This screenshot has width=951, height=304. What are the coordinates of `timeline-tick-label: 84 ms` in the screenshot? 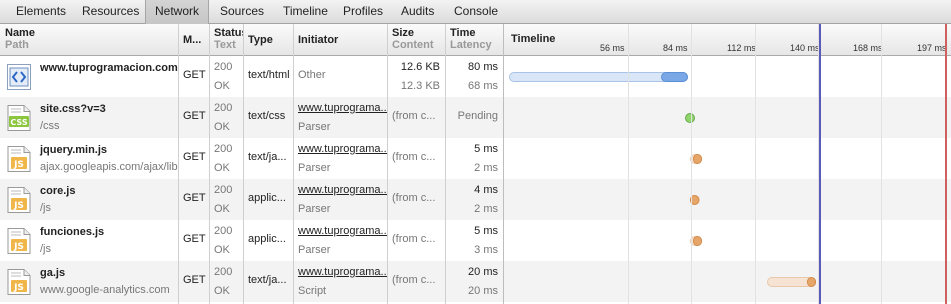 It's located at (675, 48).